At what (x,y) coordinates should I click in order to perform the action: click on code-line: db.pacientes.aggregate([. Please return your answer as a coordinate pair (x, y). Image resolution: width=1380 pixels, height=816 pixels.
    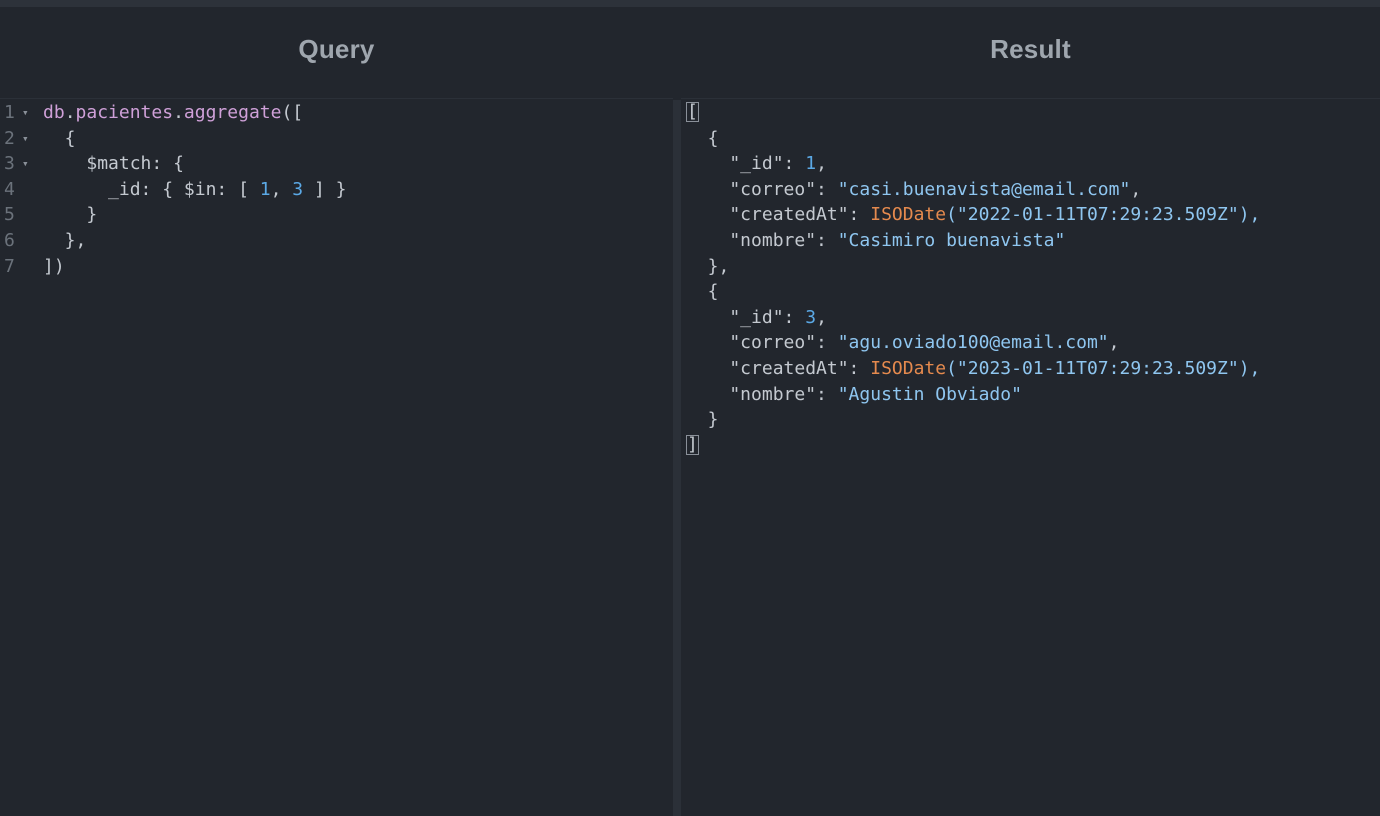
    Looking at the image, I should click on (173, 112).